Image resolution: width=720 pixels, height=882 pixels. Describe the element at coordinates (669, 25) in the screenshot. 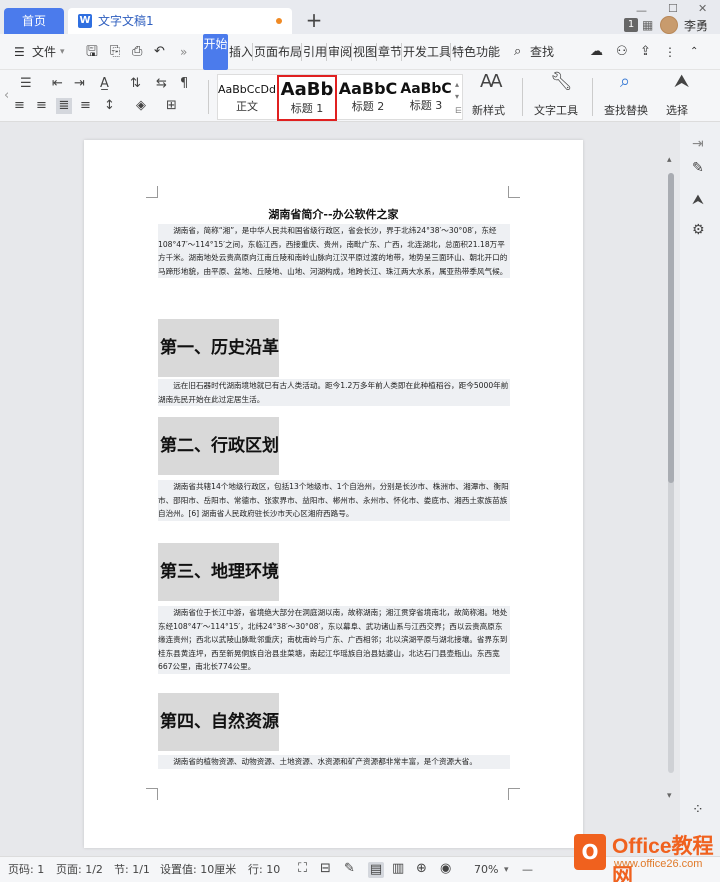

I see `avatar` at that location.